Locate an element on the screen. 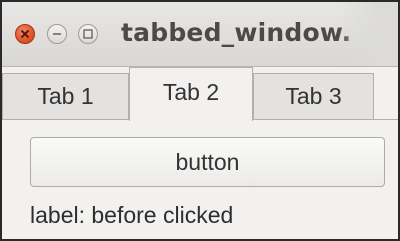 The image size is (400, 241). tab-2: Tab 2 is located at coordinates (191, 94).